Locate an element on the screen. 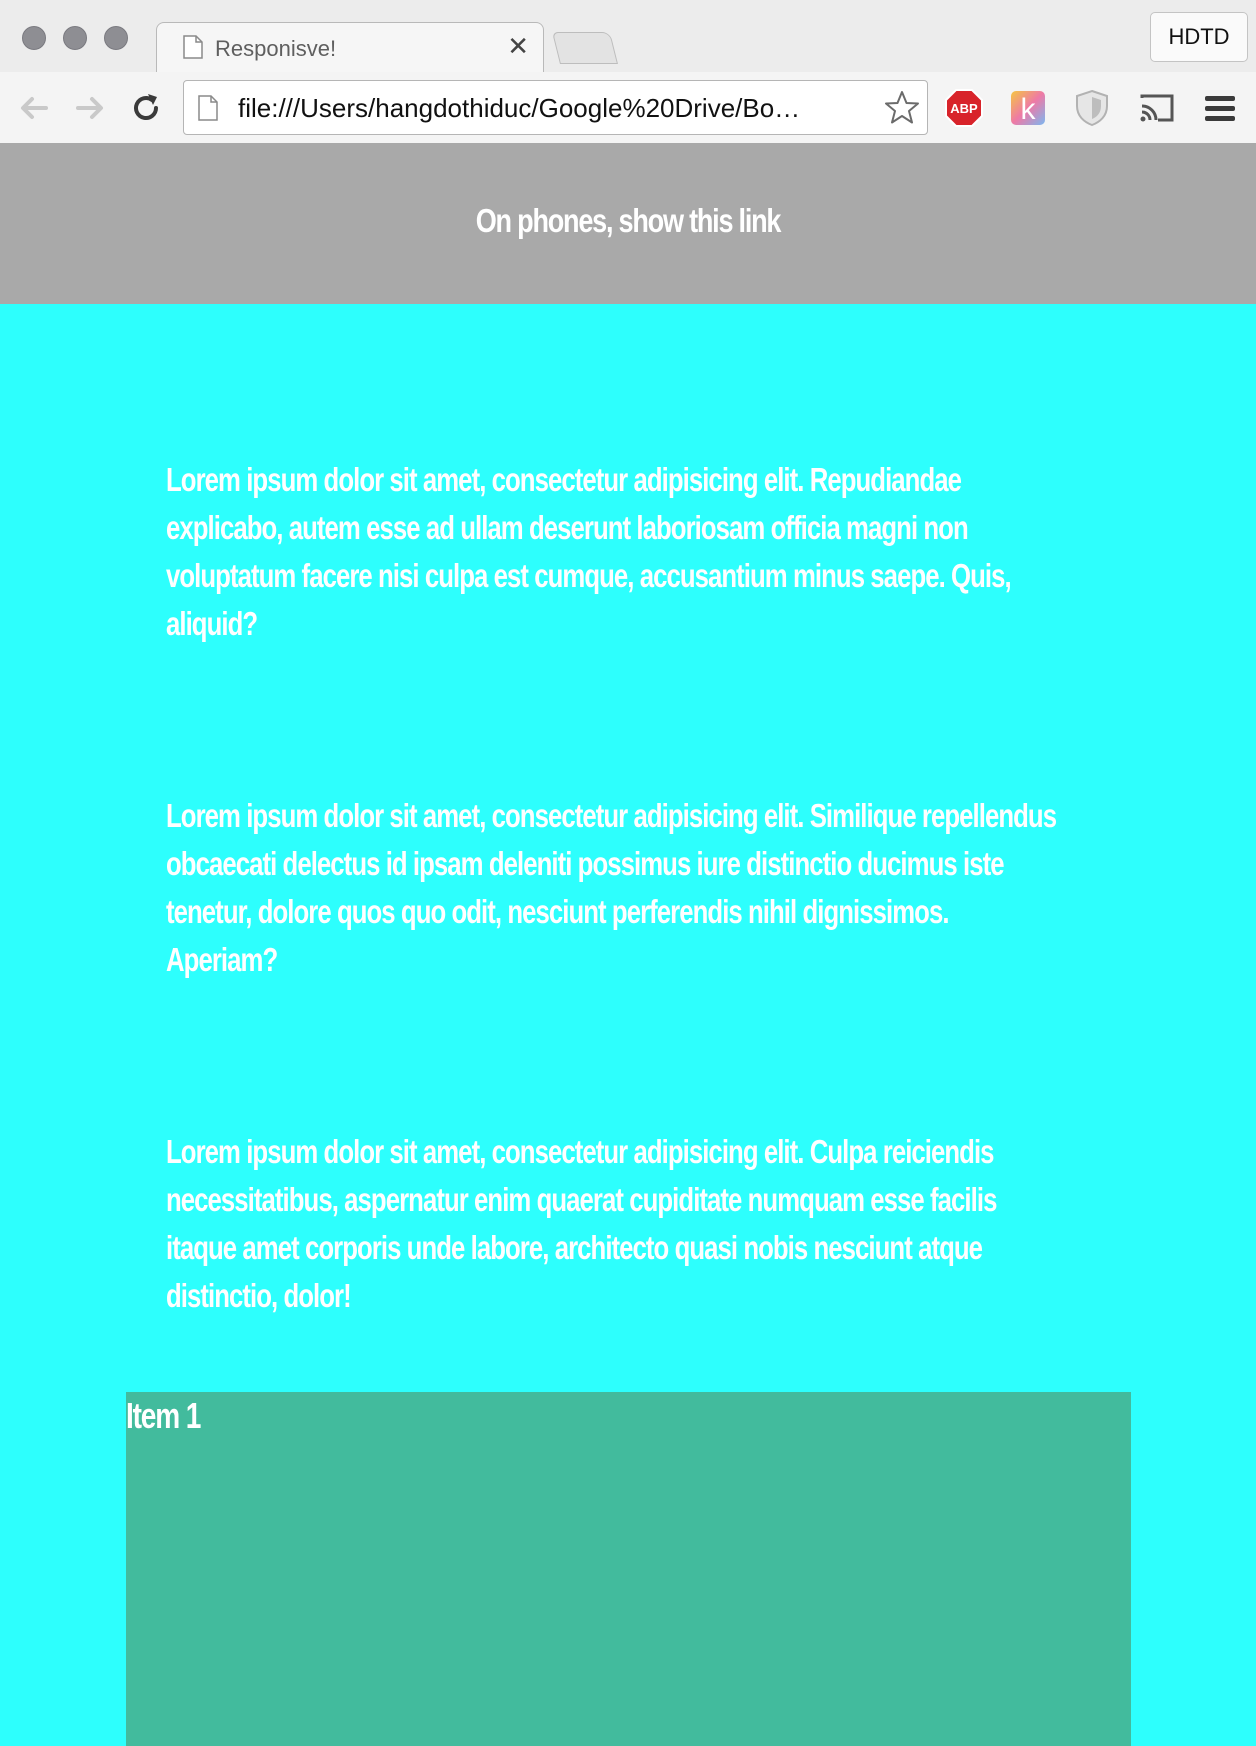 This screenshot has height=1746, width=1256. shield-icon is located at coordinates (1092, 108).